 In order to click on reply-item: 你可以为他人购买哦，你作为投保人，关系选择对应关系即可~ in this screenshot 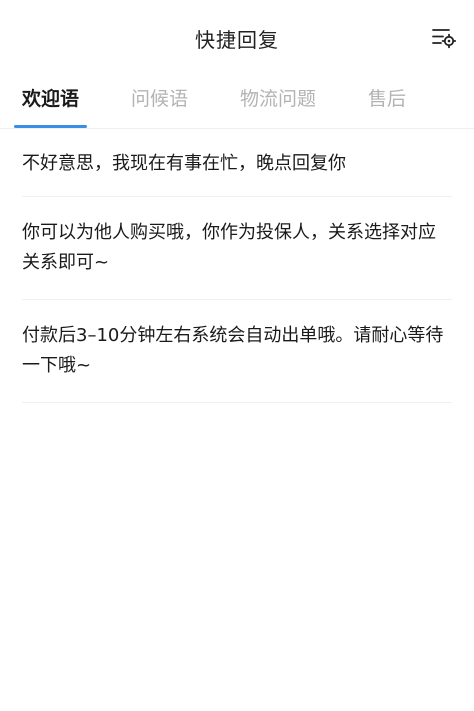, I will do `click(237, 248)`.